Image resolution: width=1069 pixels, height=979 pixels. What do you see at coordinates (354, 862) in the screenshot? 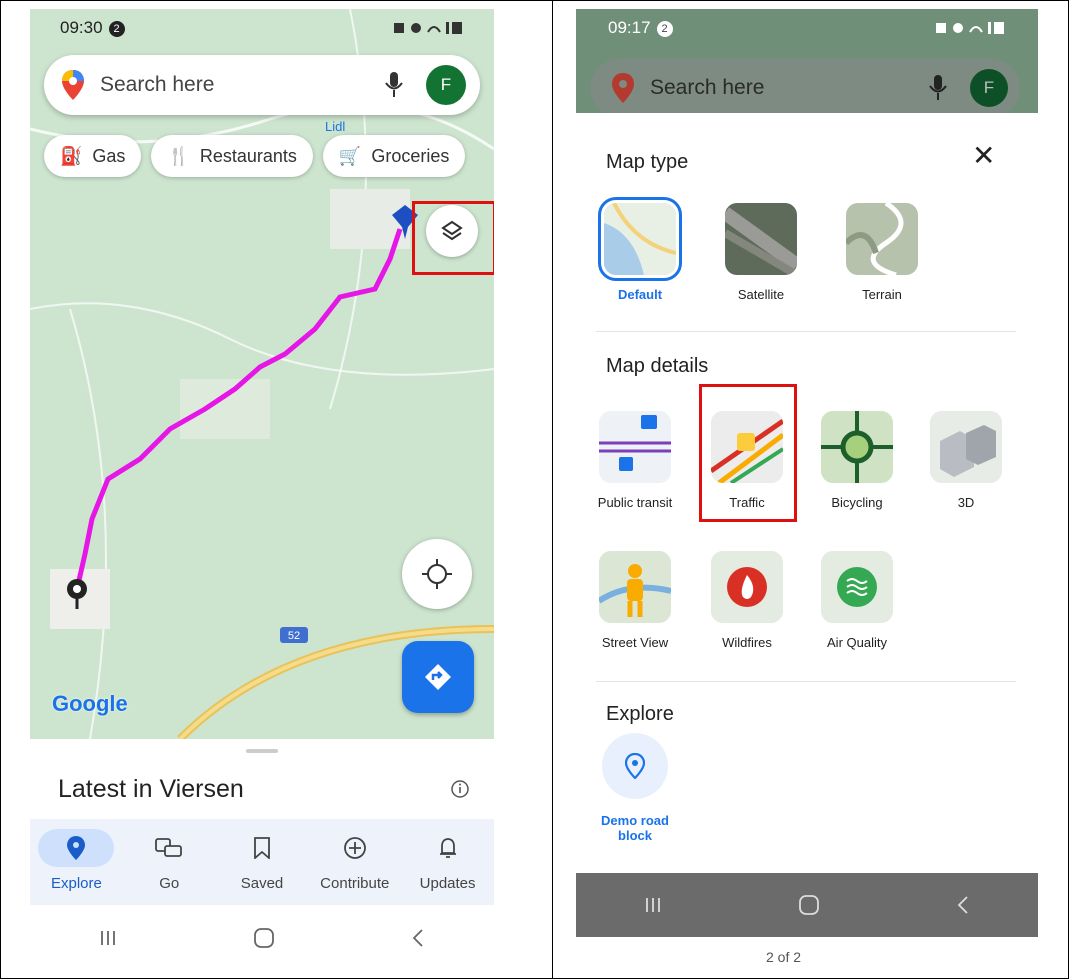
I see `tab-contribute: Contribute` at bounding box center [354, 862].